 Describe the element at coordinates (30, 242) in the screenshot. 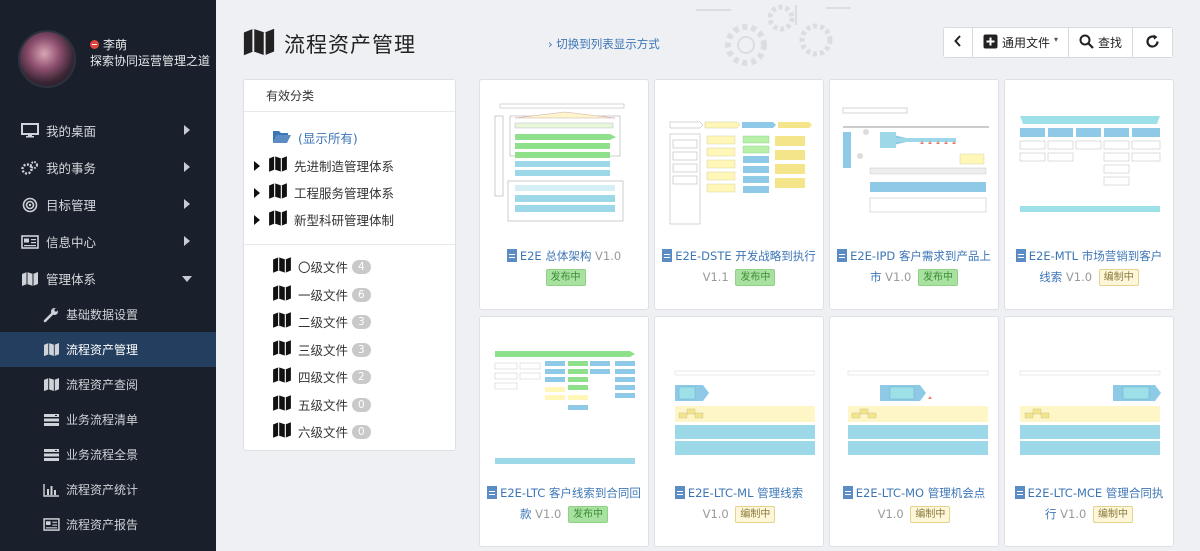

I see `newspaper-icon` at that location.